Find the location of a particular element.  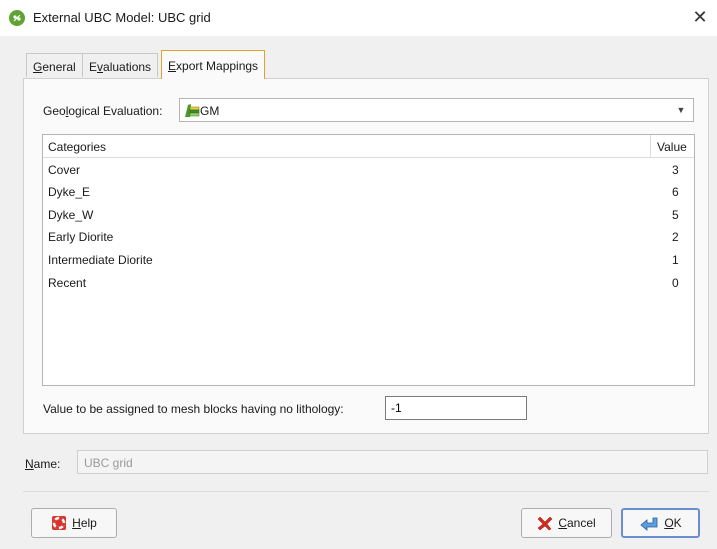

tab-export-mappings: Export Mappings is located at coordinates (213, 64).